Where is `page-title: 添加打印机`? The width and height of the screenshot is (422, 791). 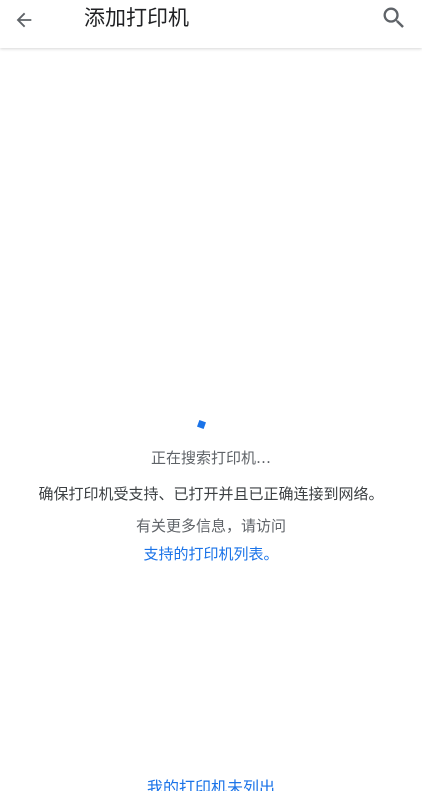 page-title: 添加打印机 is located at coordinates (136, 18).